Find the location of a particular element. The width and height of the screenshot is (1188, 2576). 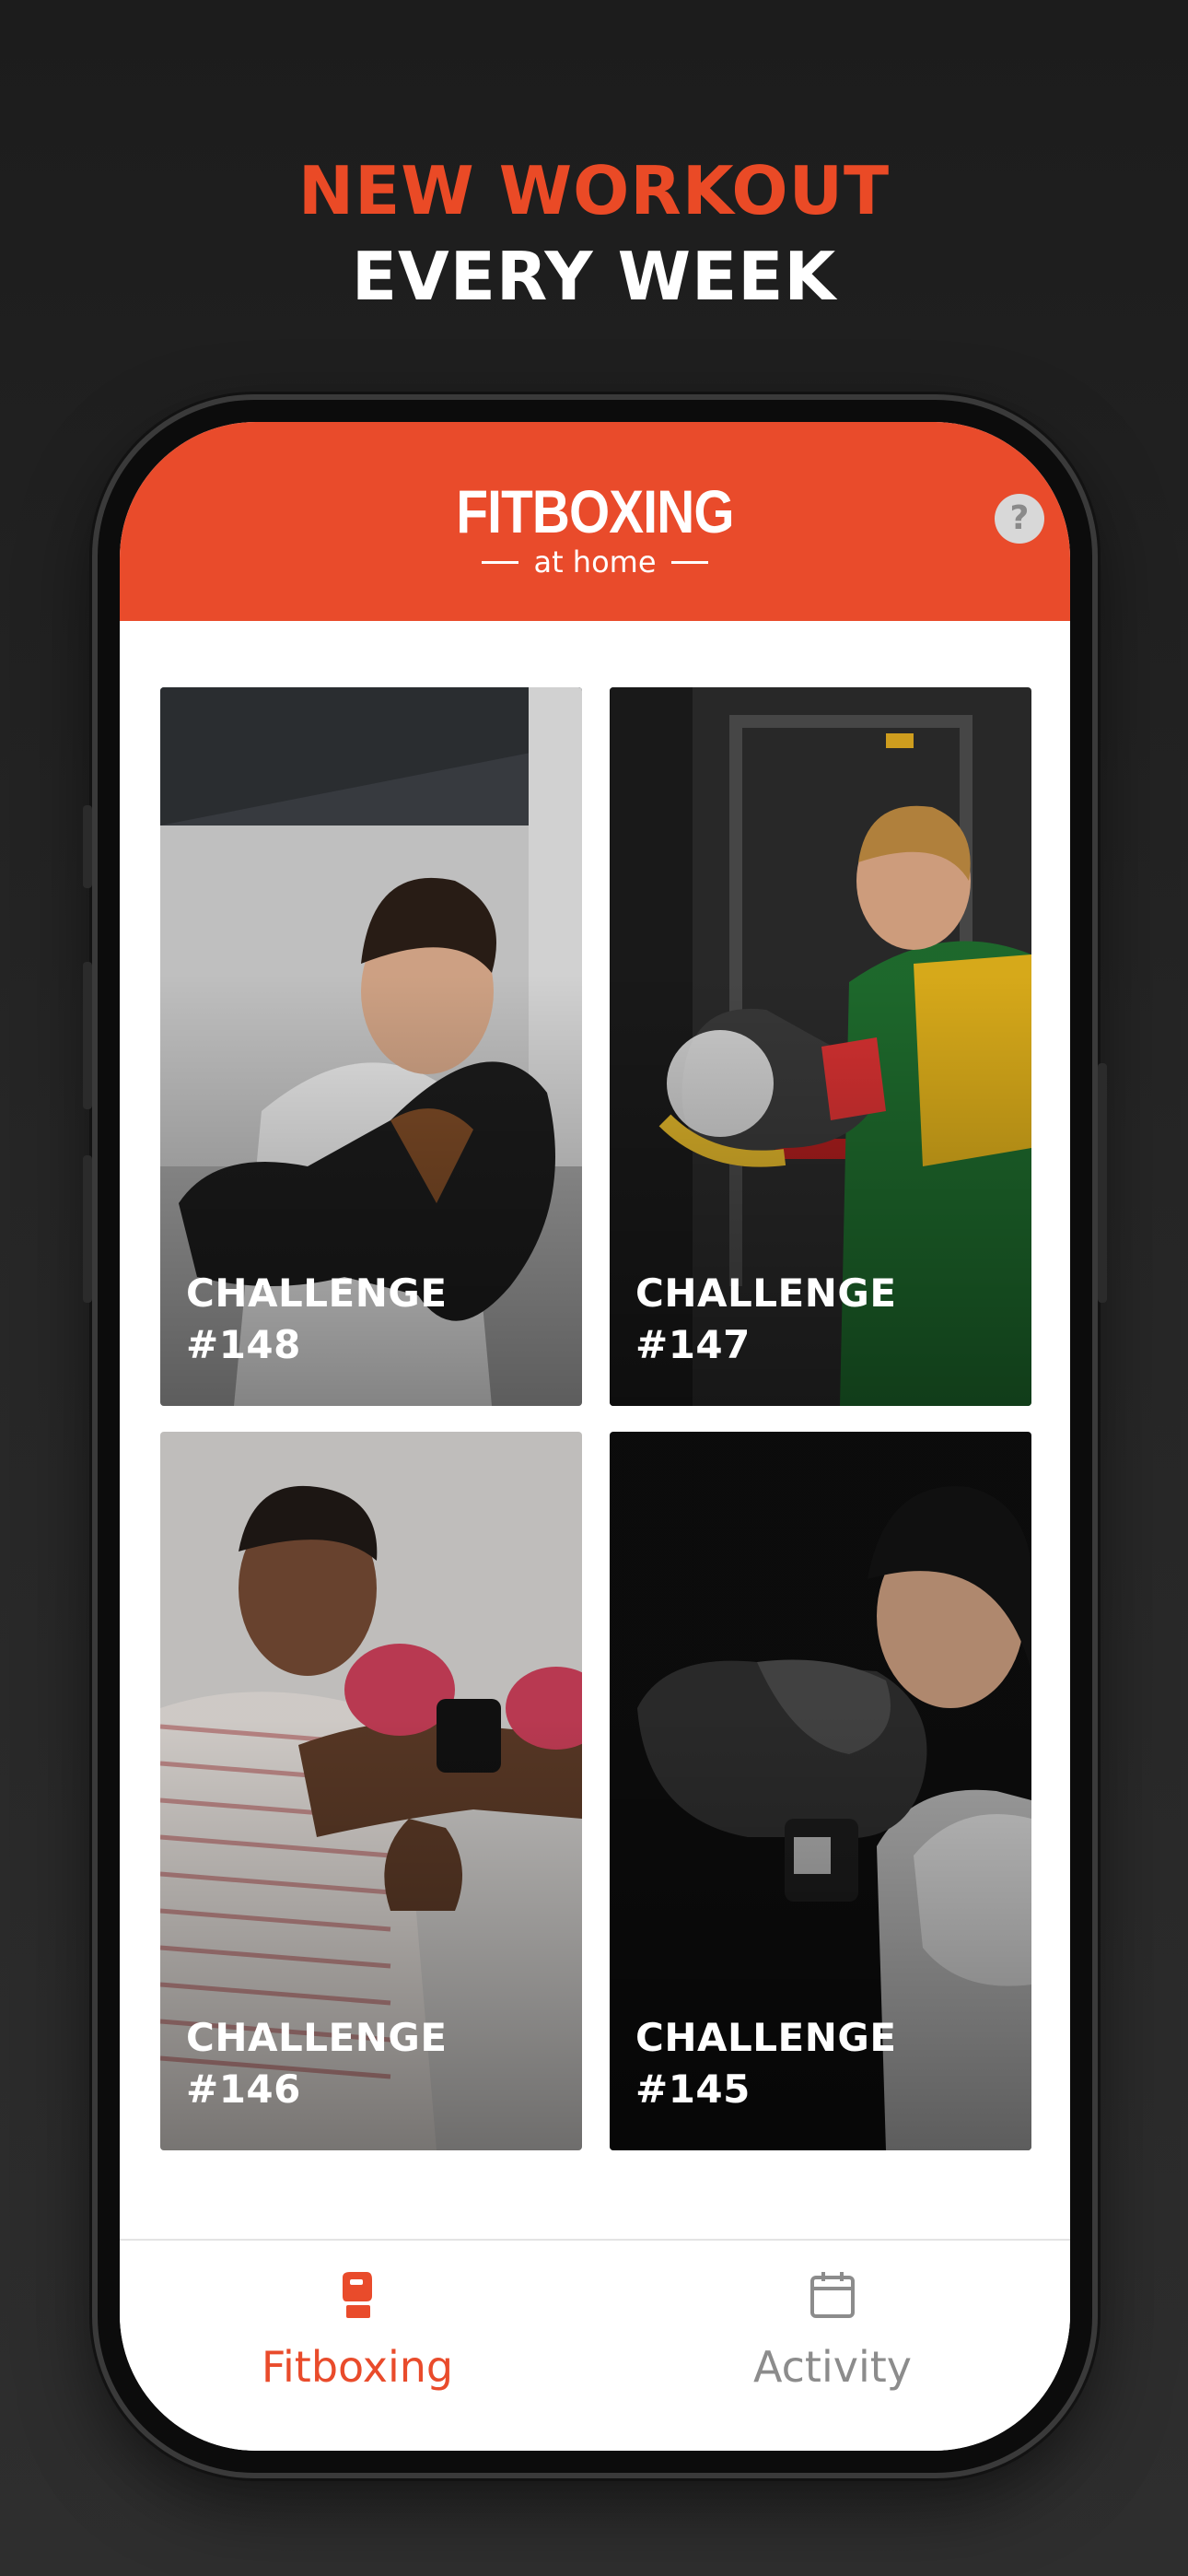

challenge-147-title: CHALLENGE #147 is located at coordinates (766, 1318).